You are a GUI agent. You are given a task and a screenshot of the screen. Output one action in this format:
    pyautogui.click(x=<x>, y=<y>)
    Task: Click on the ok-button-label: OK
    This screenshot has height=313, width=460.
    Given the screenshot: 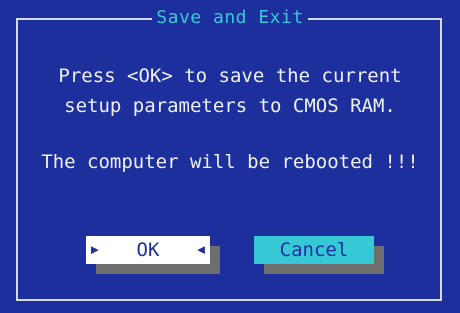 What is the action you would take?
    pyautogui.click(x=148, y=250)
    